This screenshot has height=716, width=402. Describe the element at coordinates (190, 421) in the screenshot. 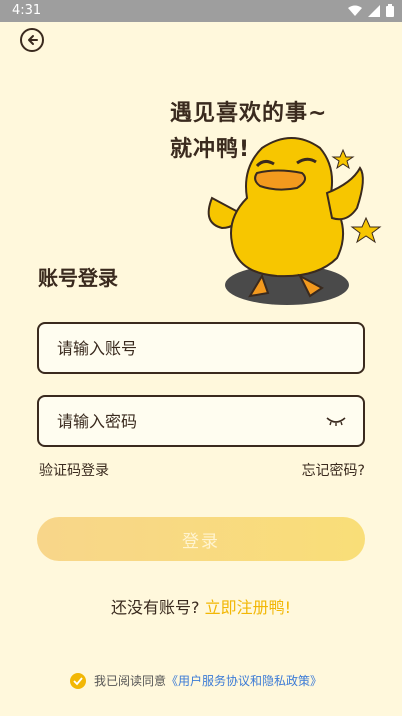

I see `password-input` at that location.